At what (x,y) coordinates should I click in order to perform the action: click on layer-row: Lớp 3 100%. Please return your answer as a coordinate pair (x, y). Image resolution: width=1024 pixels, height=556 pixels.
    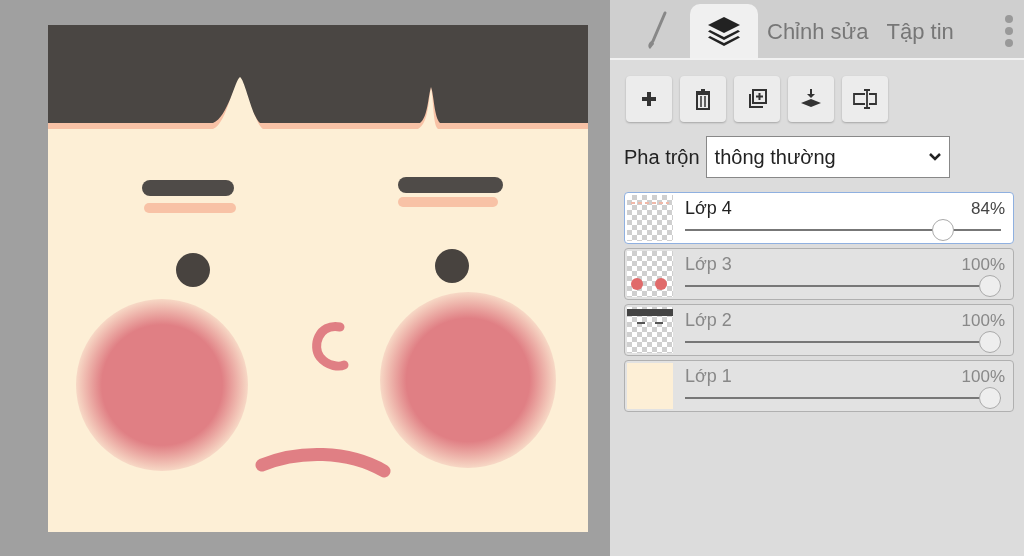
    Looking at the image, I should click on (819, 274).